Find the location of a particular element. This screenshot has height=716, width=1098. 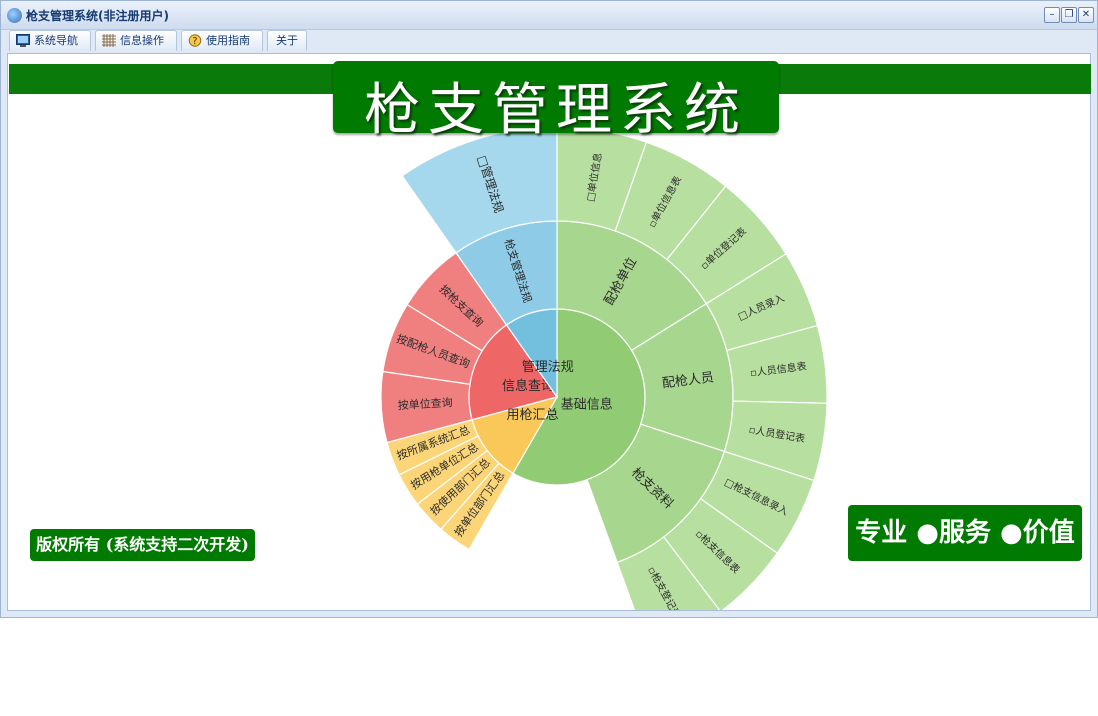

monitor-icon is located at coordinates (23, 40).